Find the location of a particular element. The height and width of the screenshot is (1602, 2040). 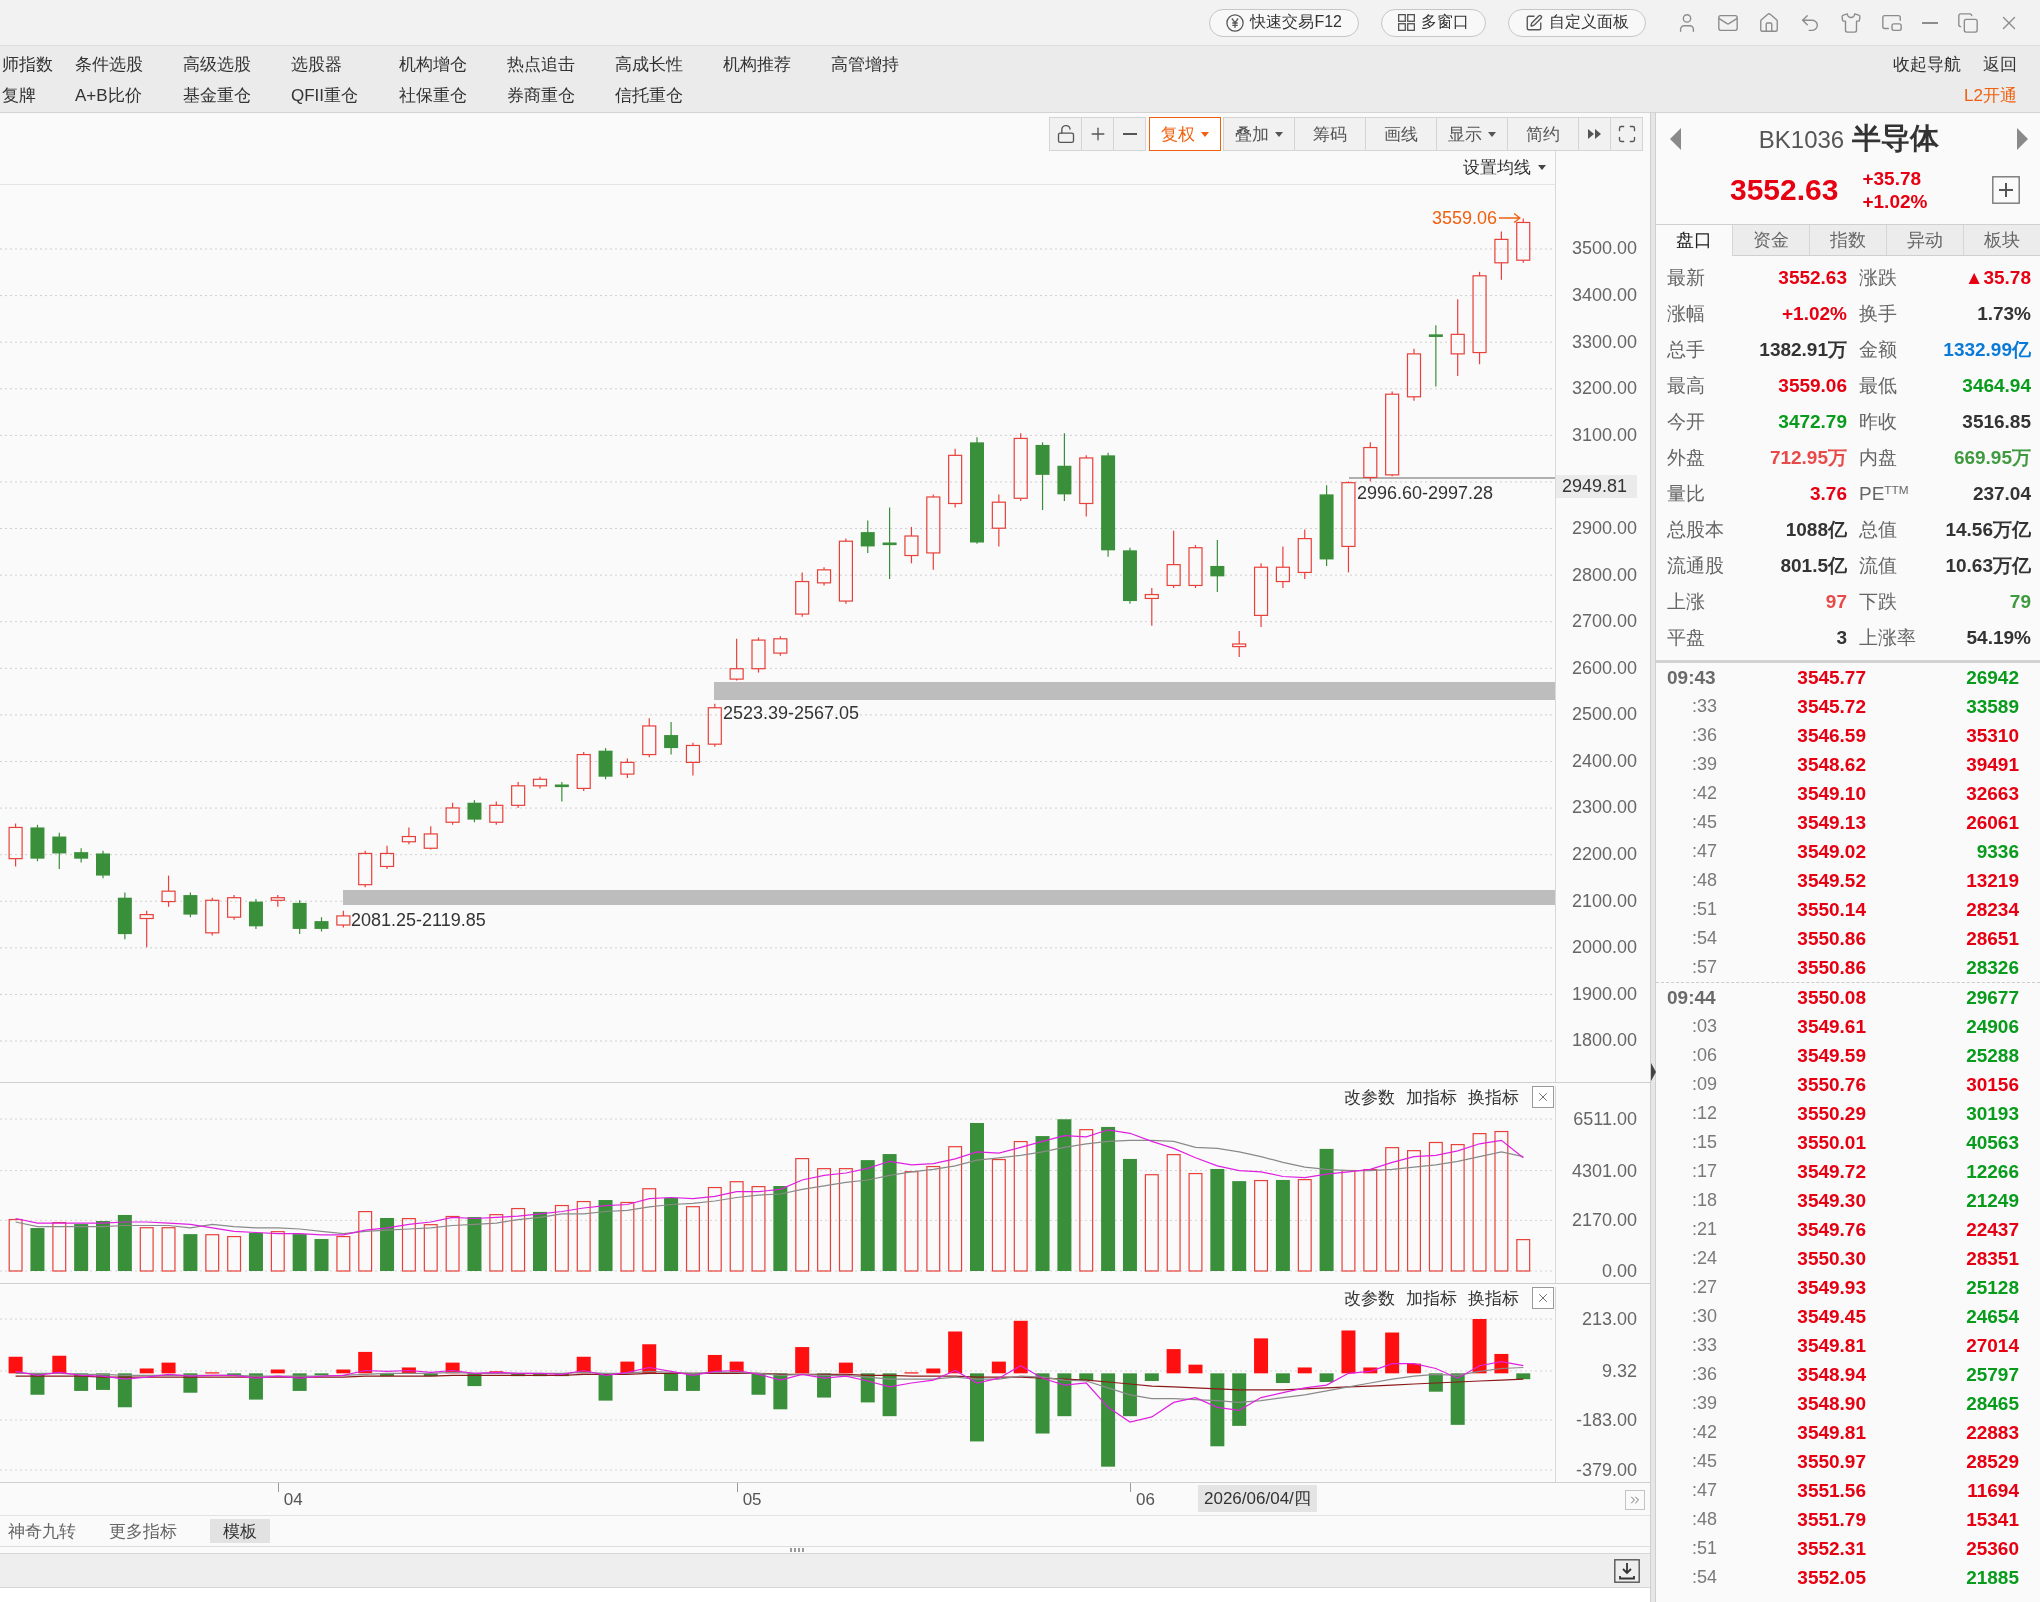

trade-volume: 25797 is located at coordinates (1992, 1374).